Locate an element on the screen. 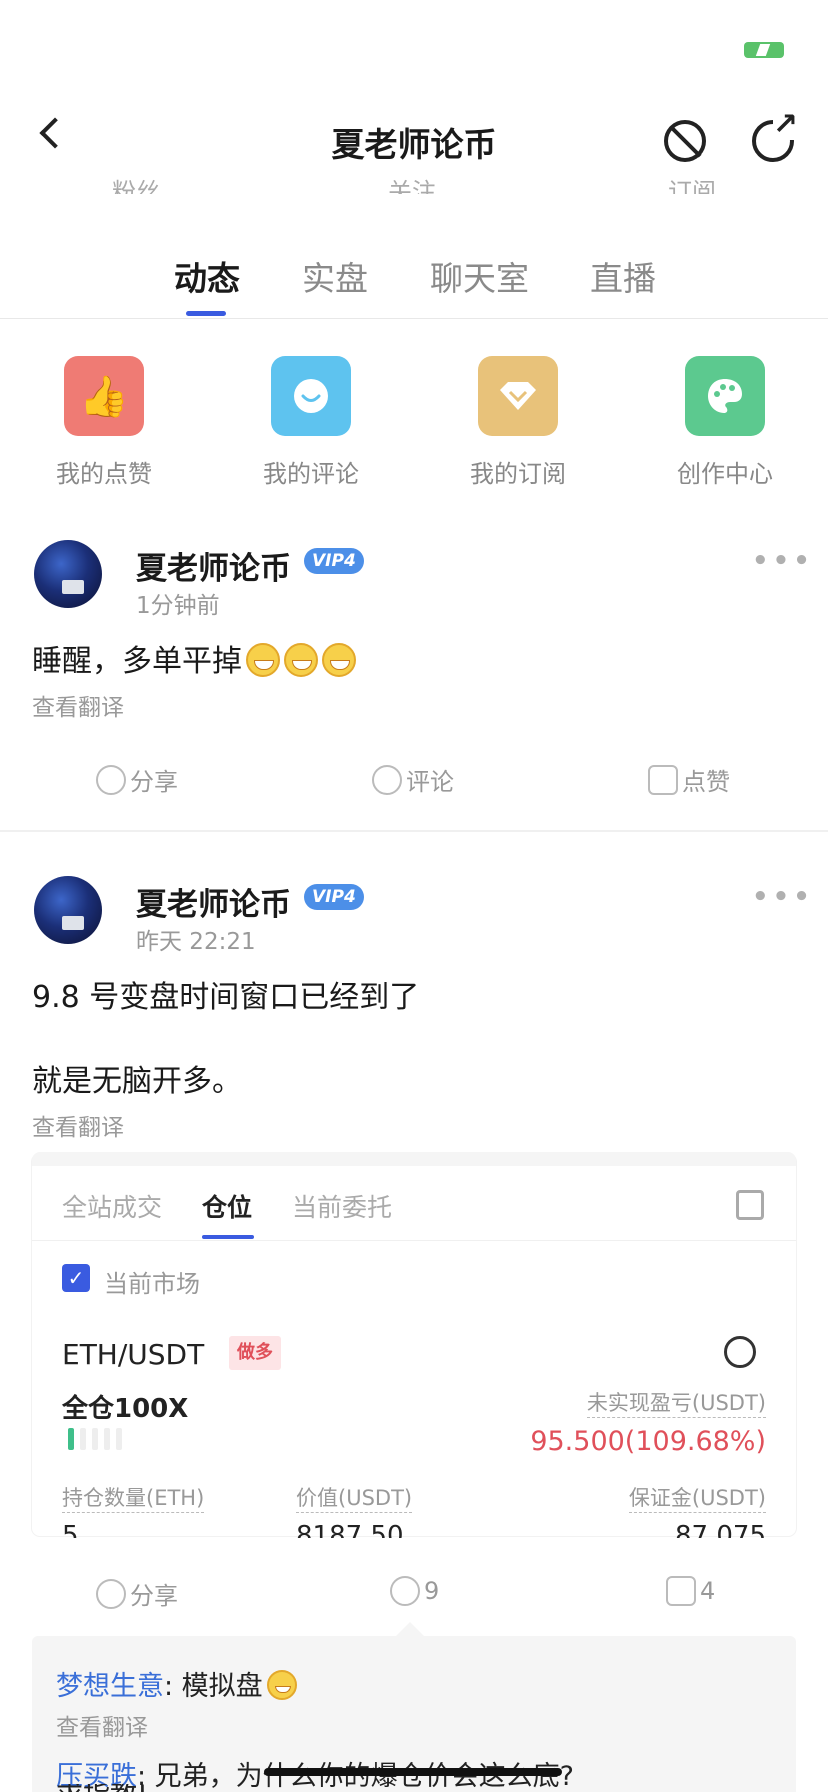 The height and width of the screenshot is (1792, 828). risk-level-bars is located at coordinates (95, 1439).